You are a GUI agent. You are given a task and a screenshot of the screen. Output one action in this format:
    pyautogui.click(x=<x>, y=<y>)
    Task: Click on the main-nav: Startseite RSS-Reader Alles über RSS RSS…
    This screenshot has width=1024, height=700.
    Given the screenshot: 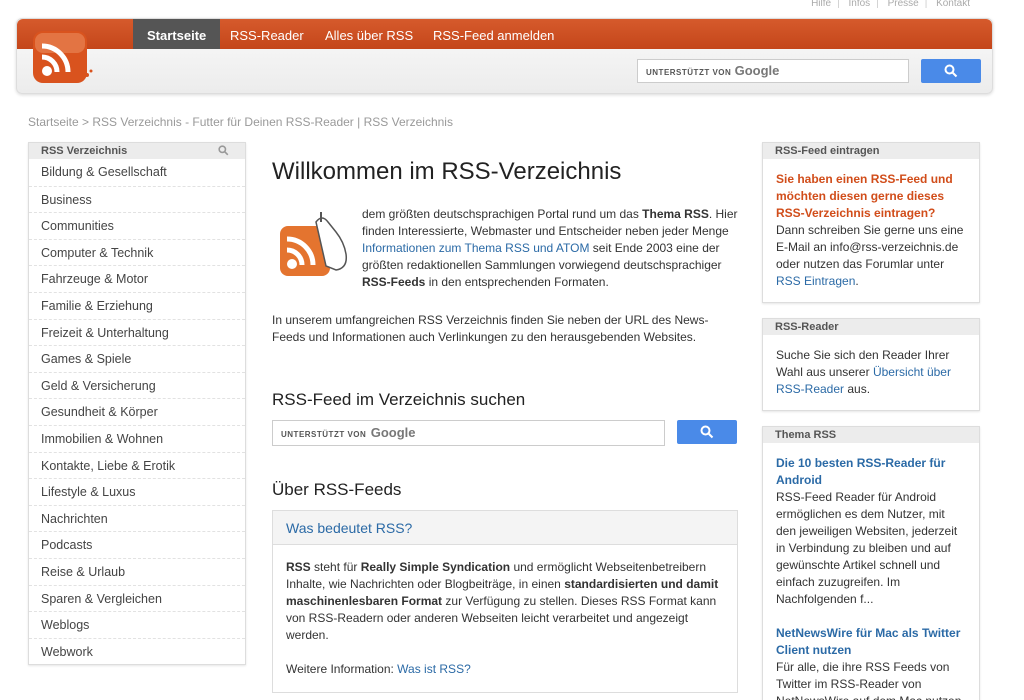 What is the action you would take?
    pyautogui.click(x=504, y=34)
    